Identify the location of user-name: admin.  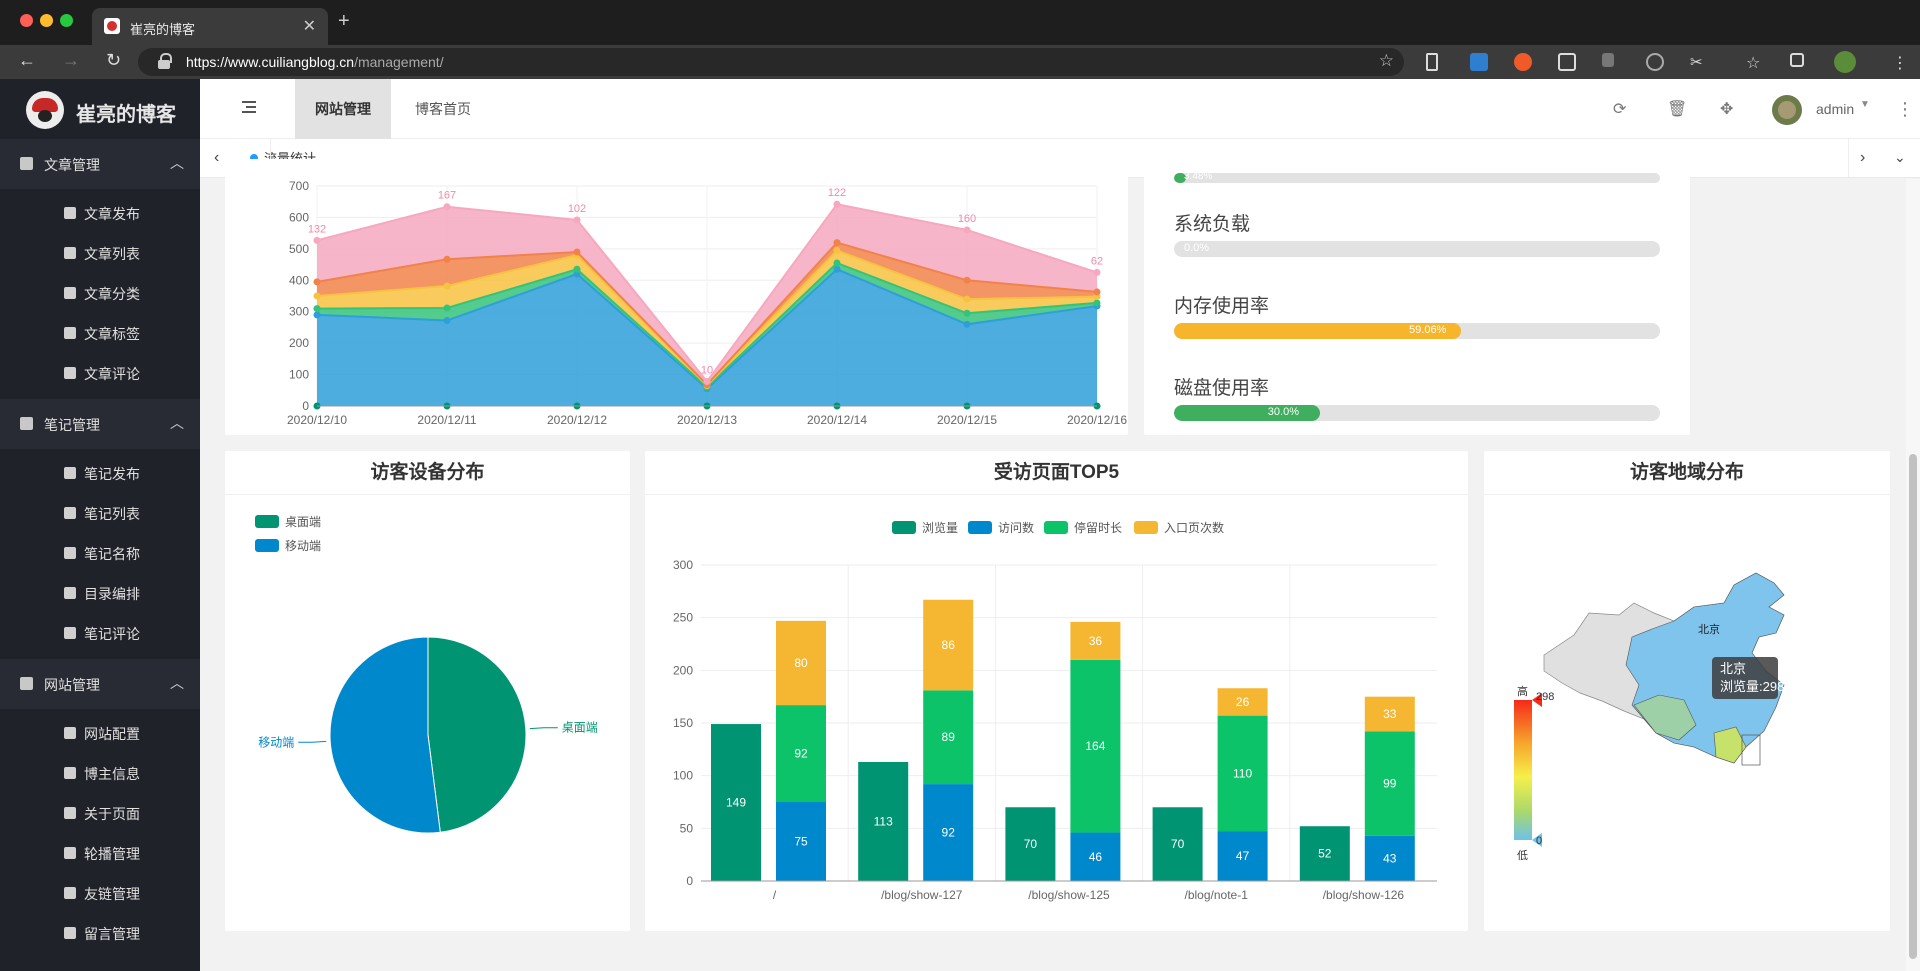
(1835, 109).